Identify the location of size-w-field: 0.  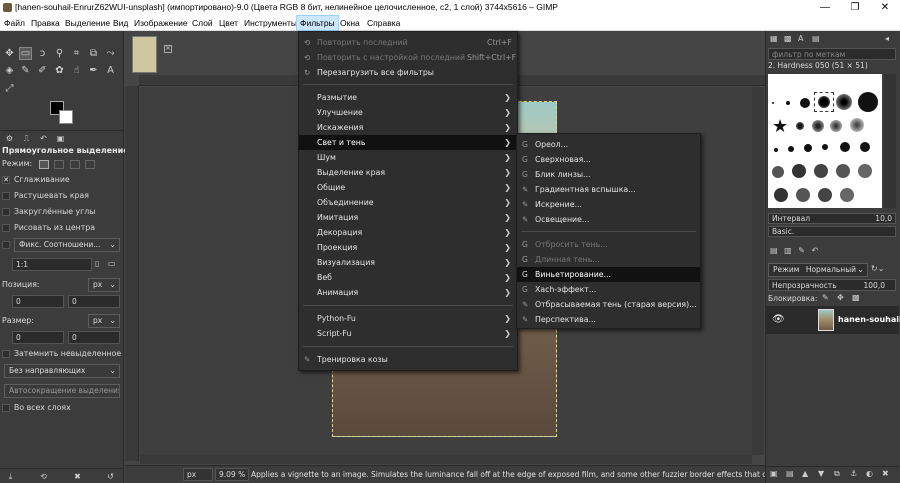
(38, 337).